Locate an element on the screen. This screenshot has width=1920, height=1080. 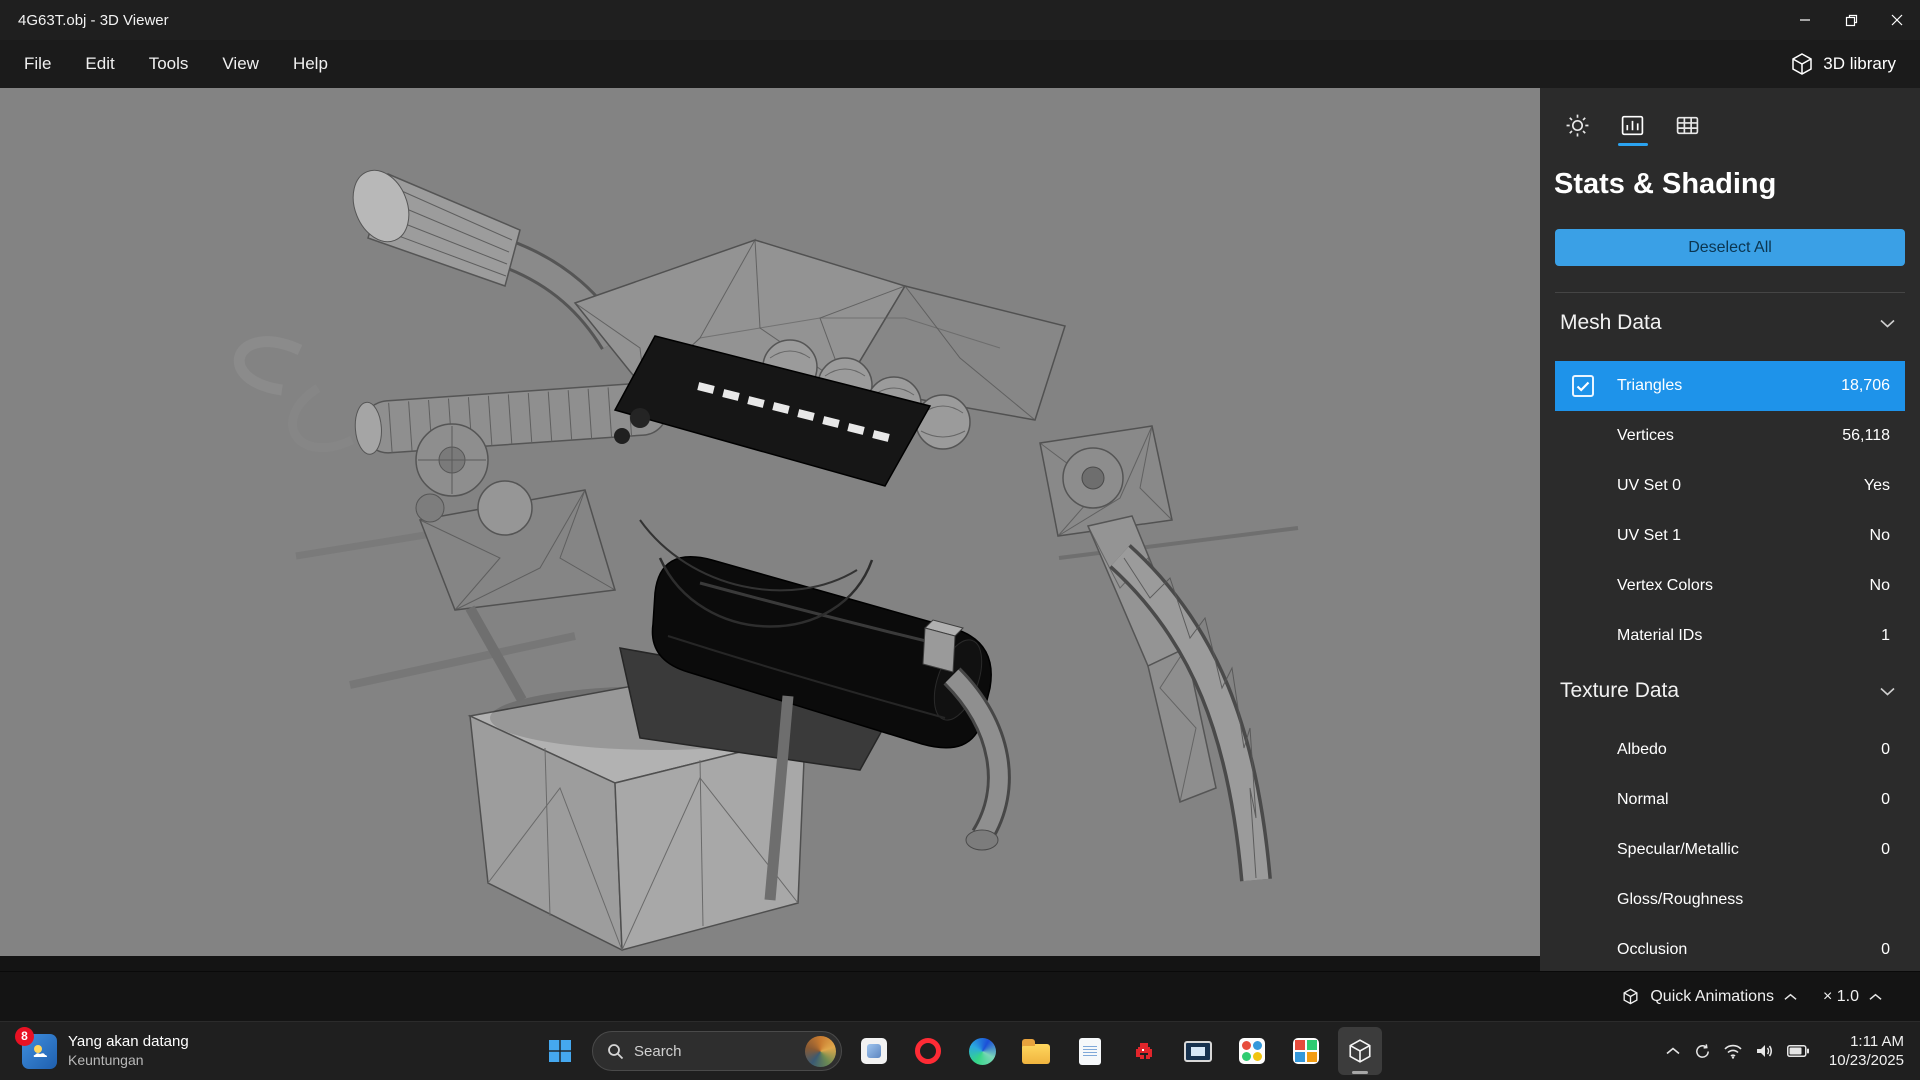
quick-animations-control: Quick Animations is located at coordinates (1709, 996).